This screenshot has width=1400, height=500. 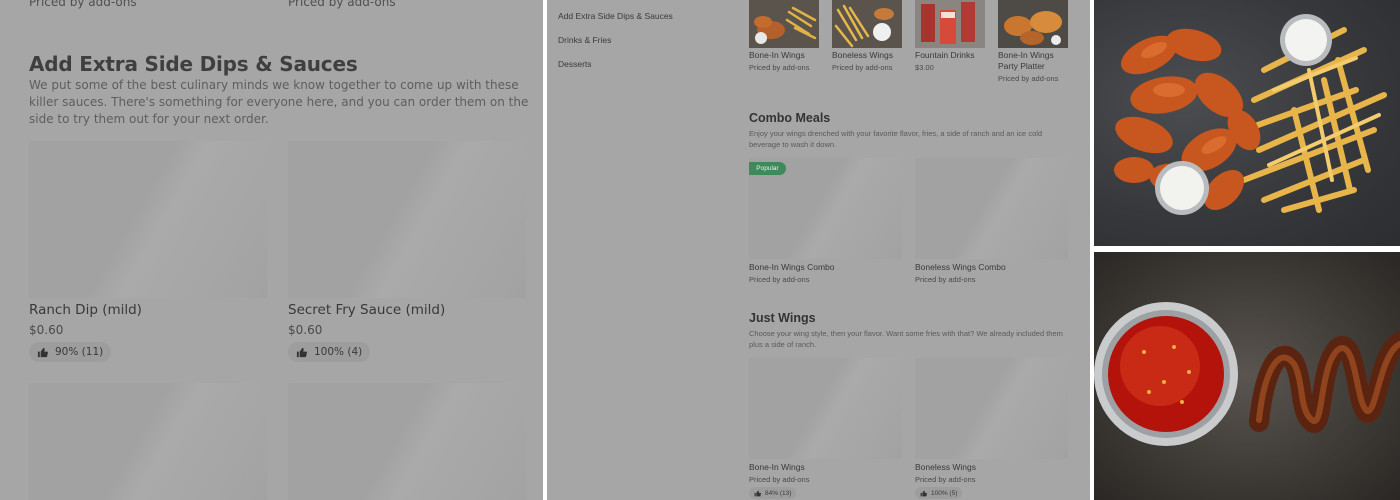 What do you see at coordinates (366, 310) in the screenshot?
I see `item-name: Secret Fry Sauce (mild)` at bounding box center [366, 310].